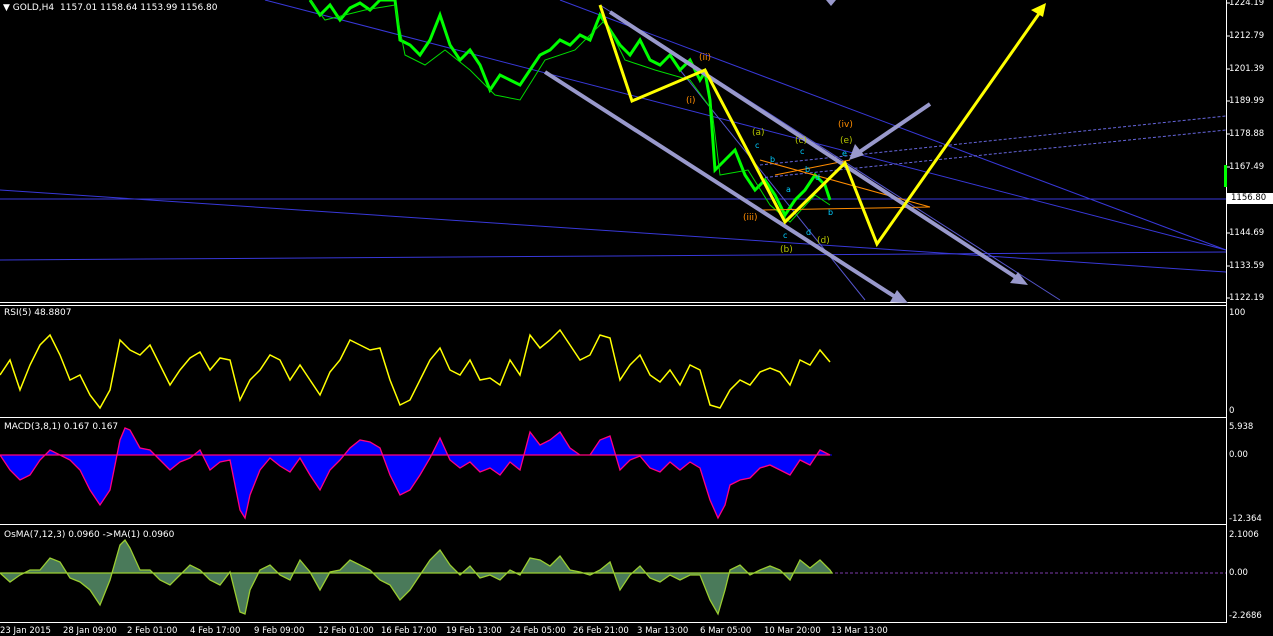  I want to click on price-tick: 1212.79, so click(1247, 36).